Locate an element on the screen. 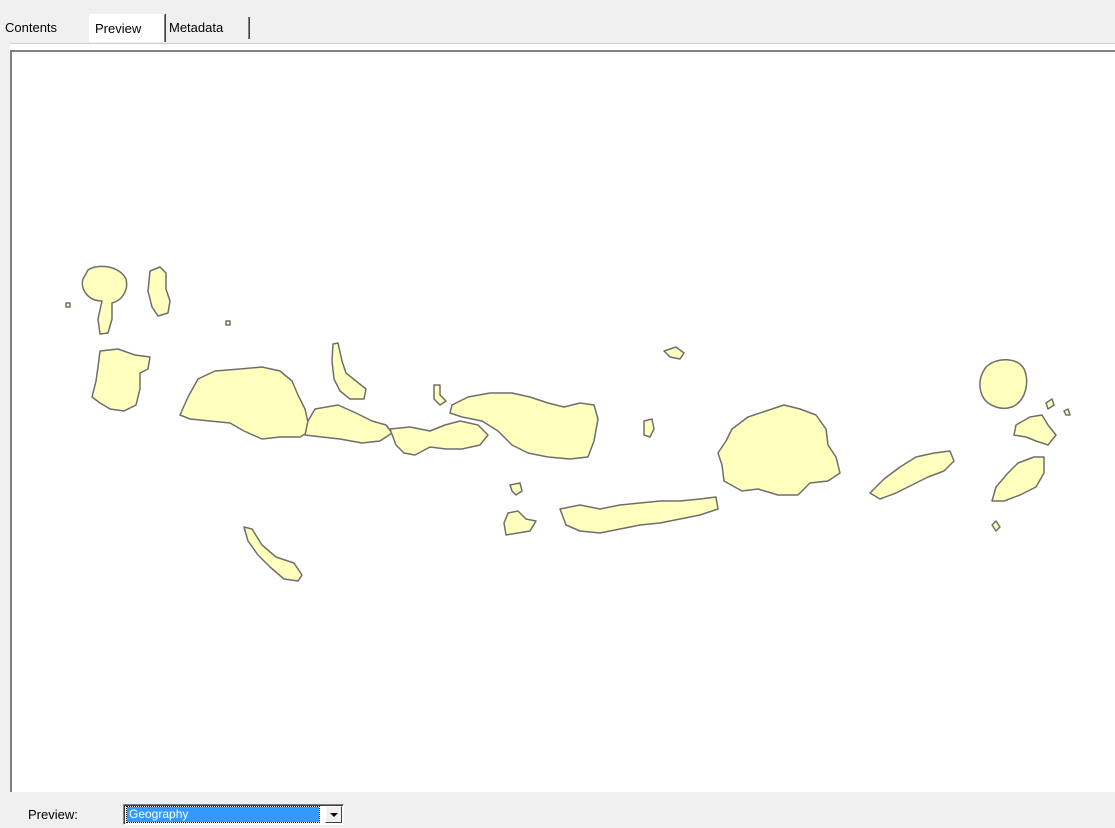 The height and width of the screenshot is (828, 1115). tab-preview: Preview is located at coordinates (127, 28).